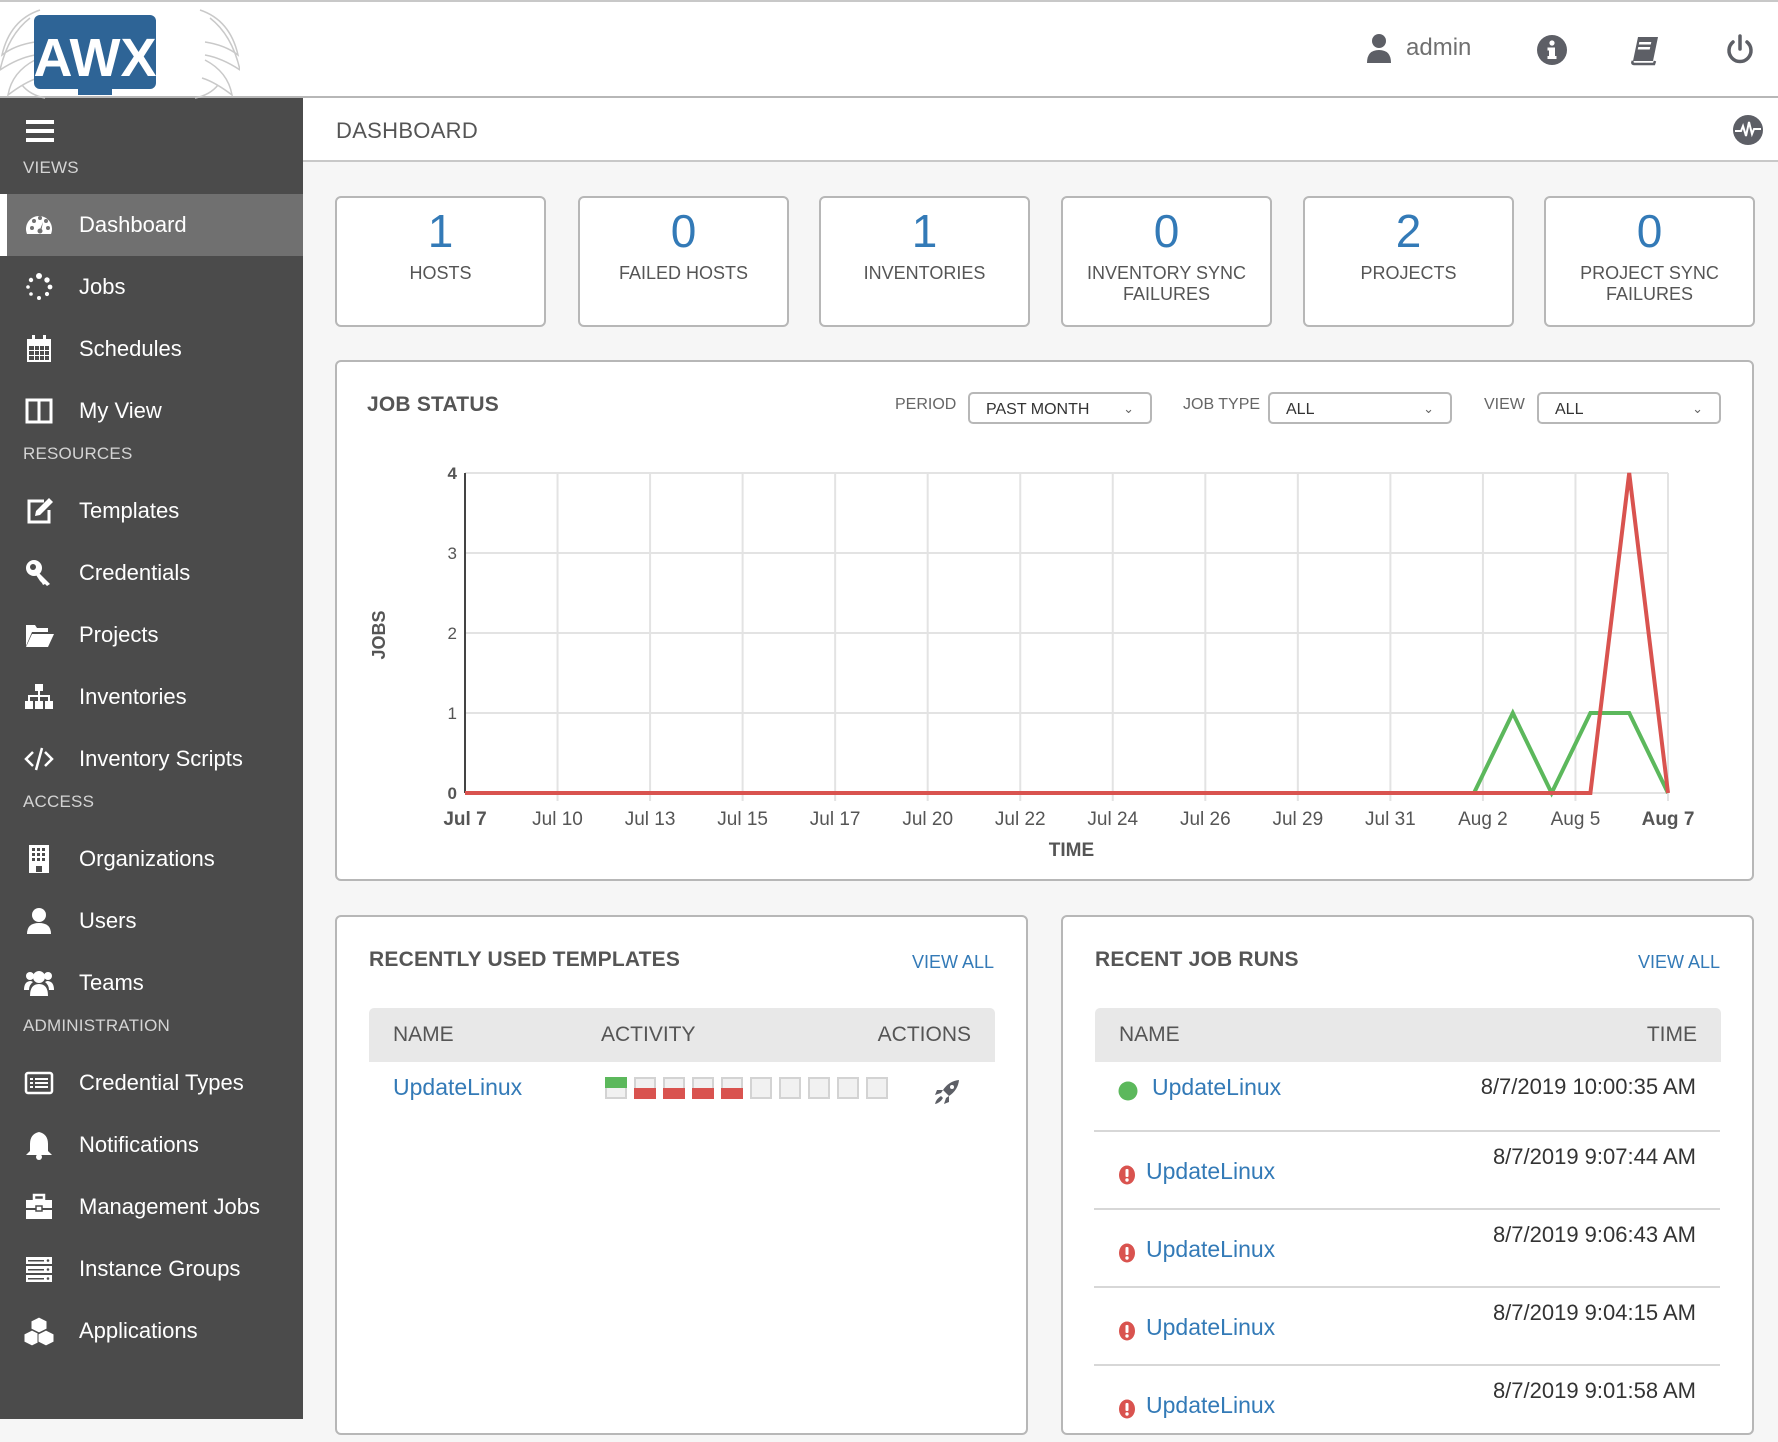 The image size is (1778, 1442). Describe the element at coordinates (1040, 130) in the screenshot. I see `page-header: DASHBOARD` at that location.